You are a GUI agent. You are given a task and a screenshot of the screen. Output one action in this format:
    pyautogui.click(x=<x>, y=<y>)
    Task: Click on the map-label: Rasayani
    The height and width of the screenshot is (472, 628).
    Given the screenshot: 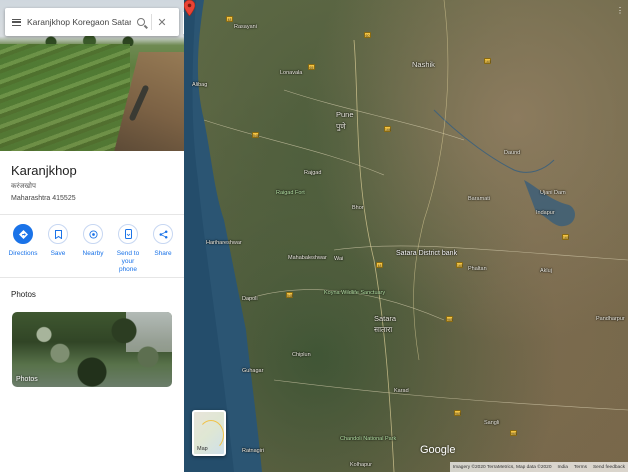 What is the action you would take?
    pyautogui.click(x=245, y=27)
    